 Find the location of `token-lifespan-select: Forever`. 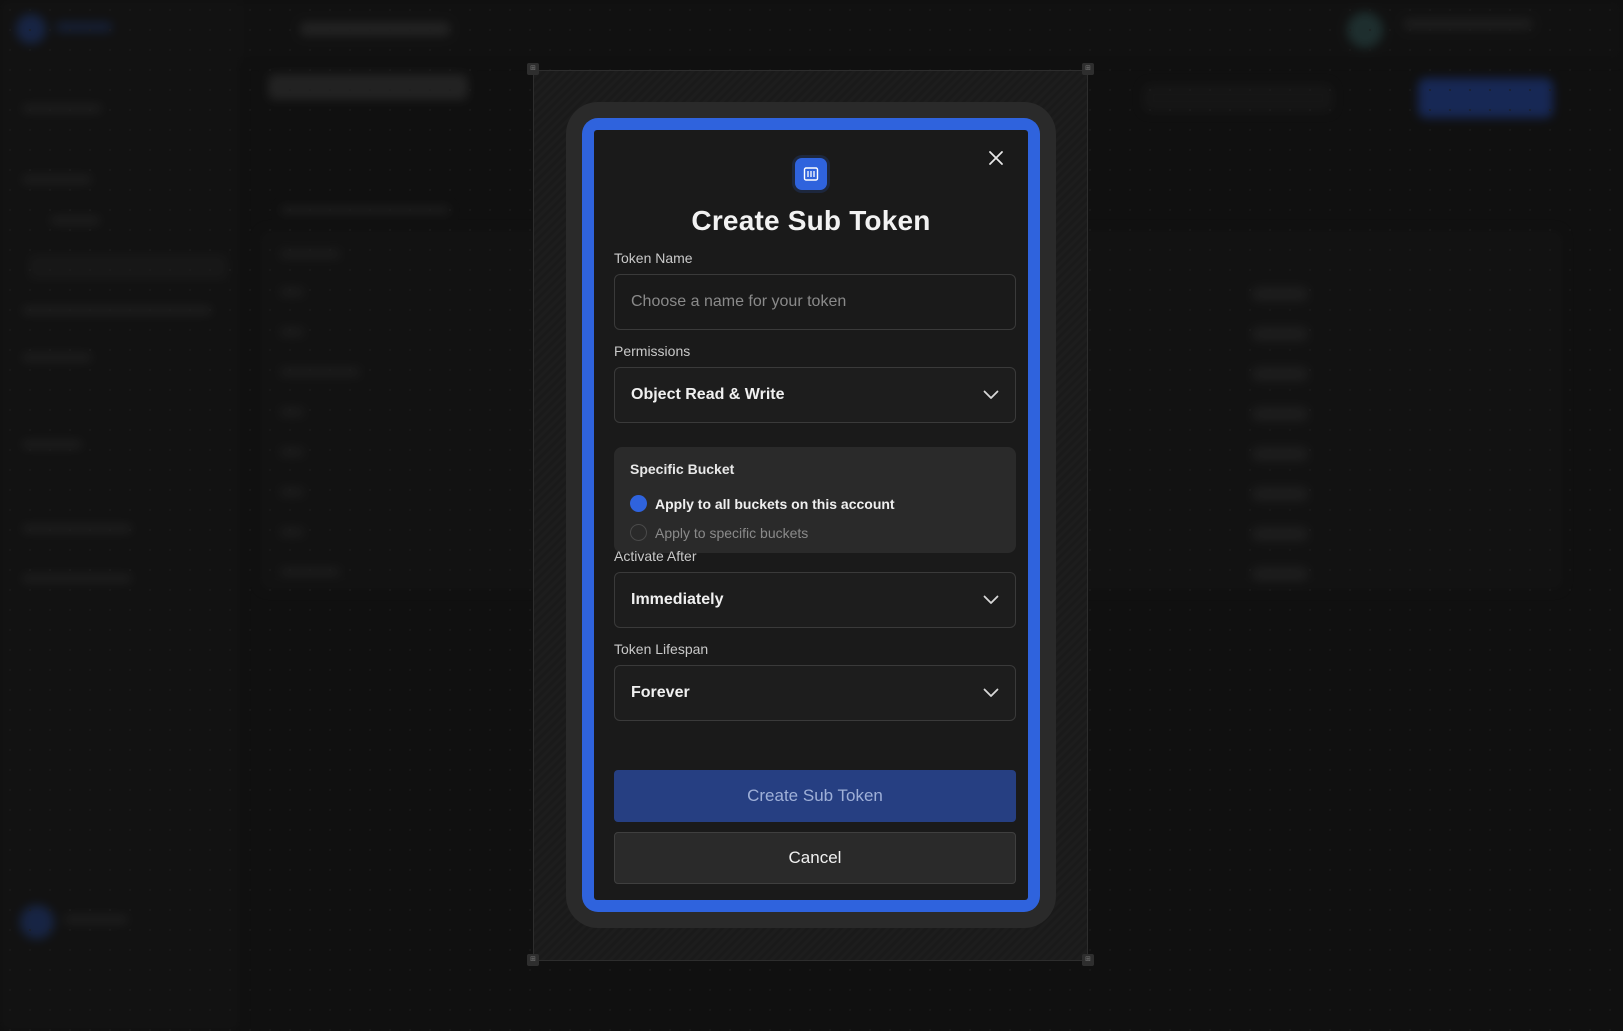

token-lifespan-select: Forever is located at coordinates (815, 693).